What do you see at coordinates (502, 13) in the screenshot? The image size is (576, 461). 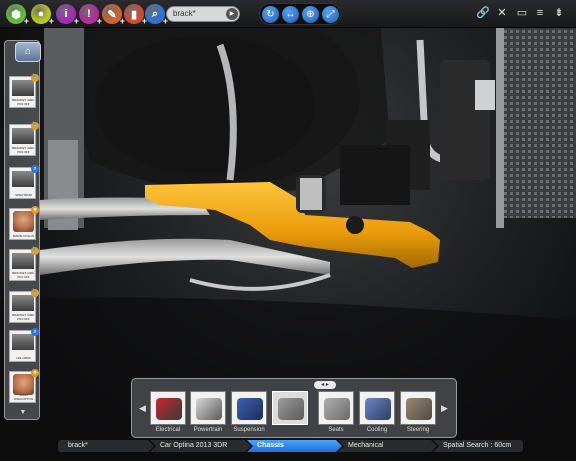 I see `close-icon: ✕` at bounding box center [502, 13].